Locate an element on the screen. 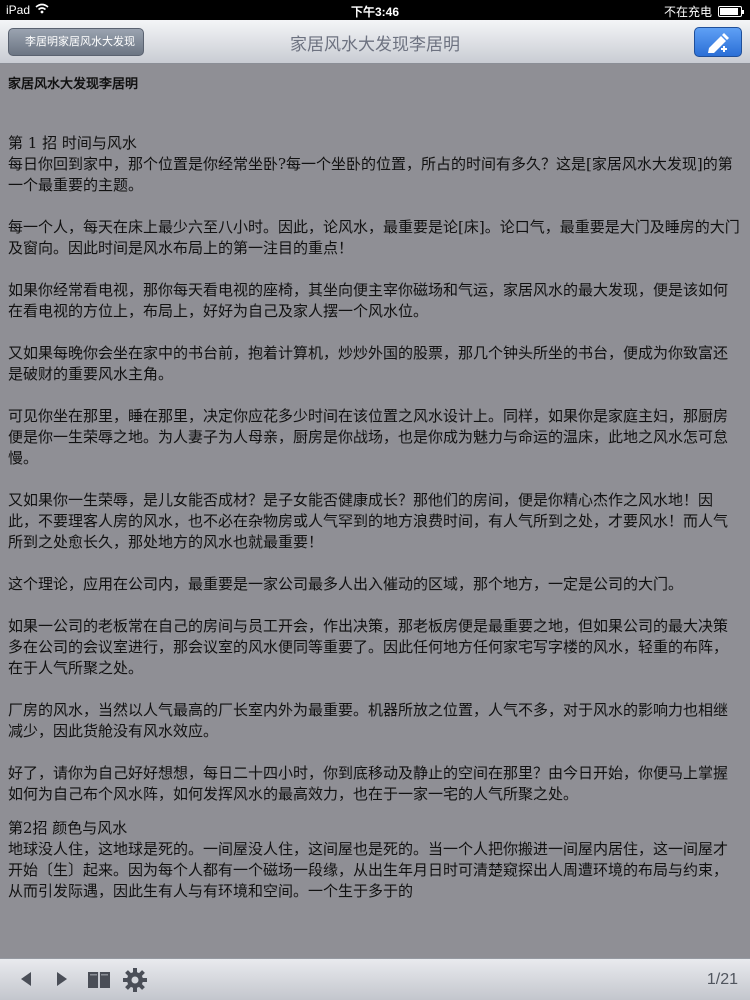 The image size is (750, 1000). back-button-area: 李居明家居风水大发现 is located at coordinates (80, 42).